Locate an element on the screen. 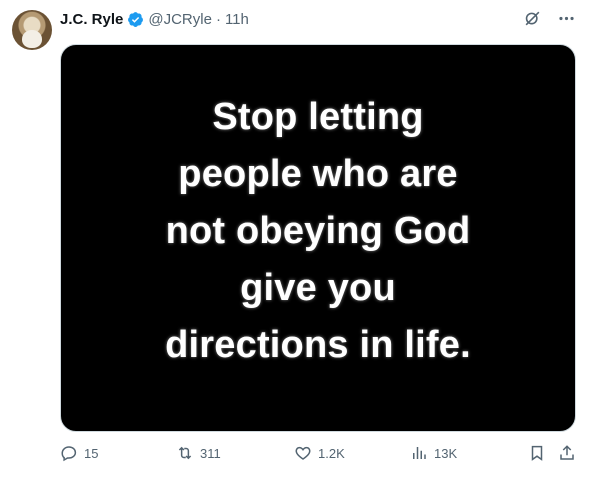 The image size is (590, 478). avatar is located at coordinates (32, 30).